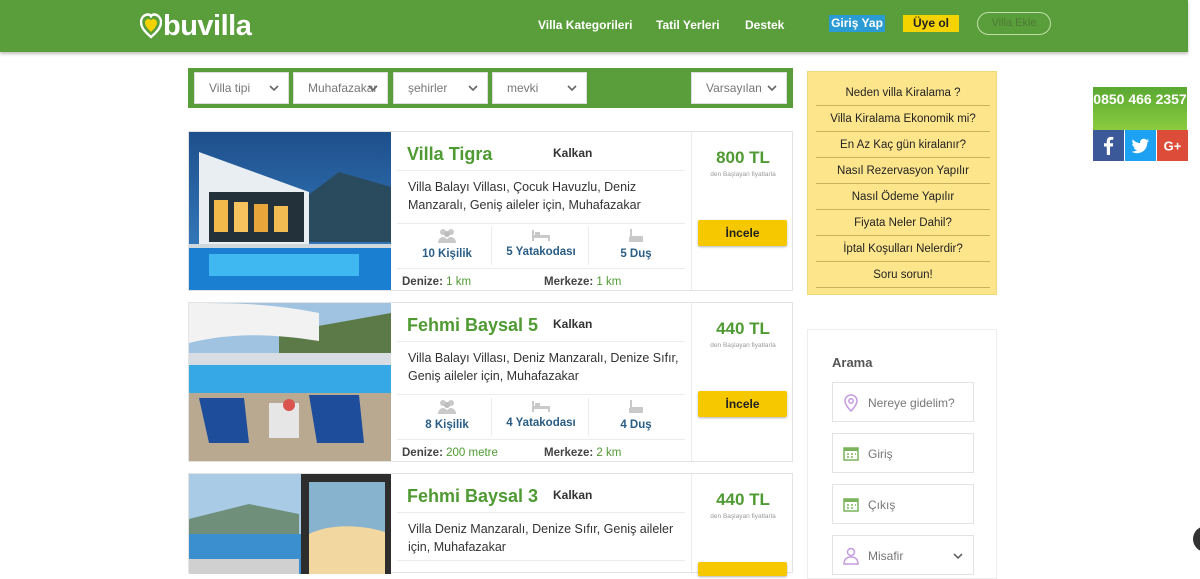  I want to click on google-plus-button: G+, so click(1172, 145).